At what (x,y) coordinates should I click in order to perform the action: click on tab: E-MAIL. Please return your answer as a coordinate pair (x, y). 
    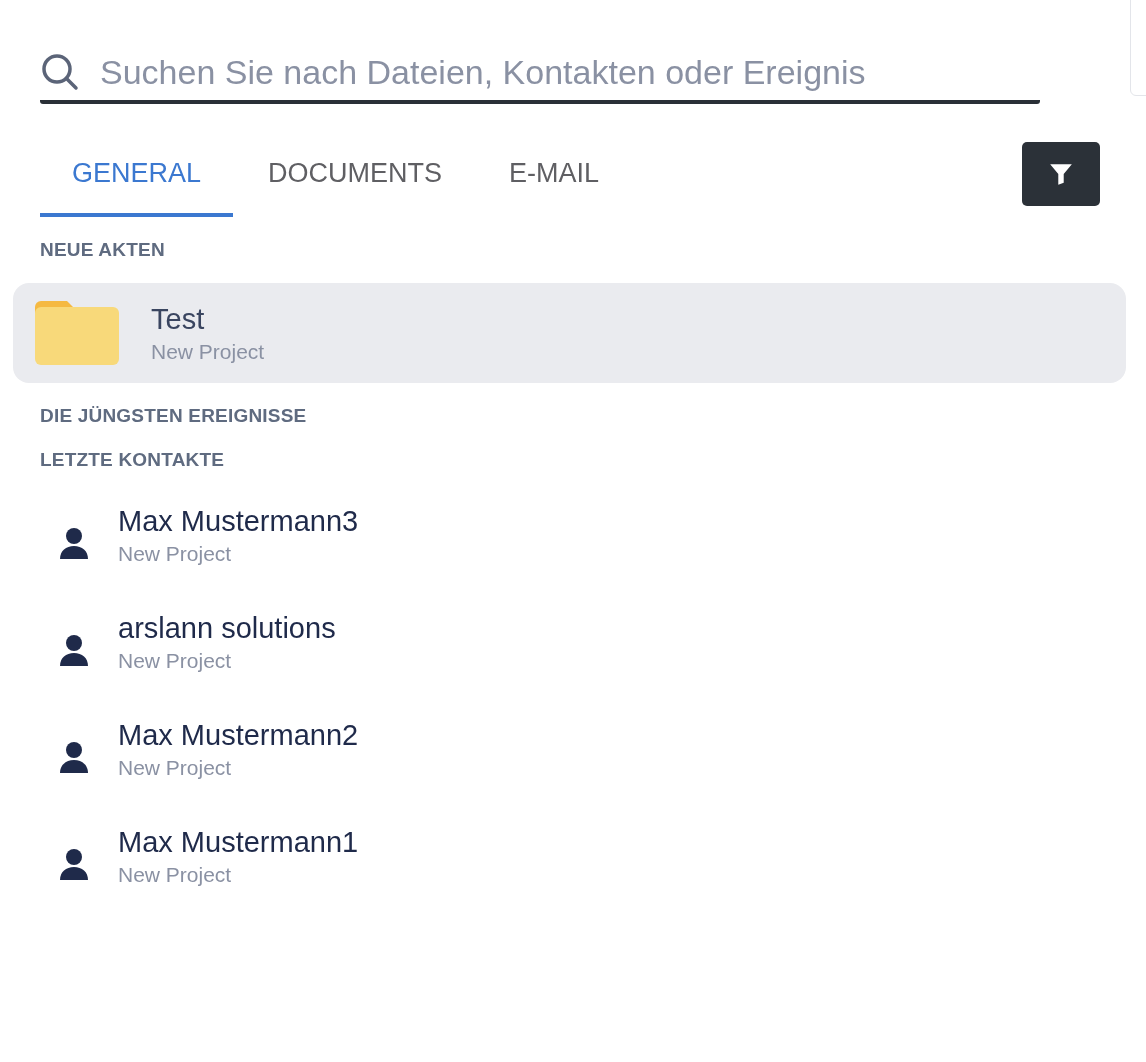
    Looking at the image, I should click on (554, 179).